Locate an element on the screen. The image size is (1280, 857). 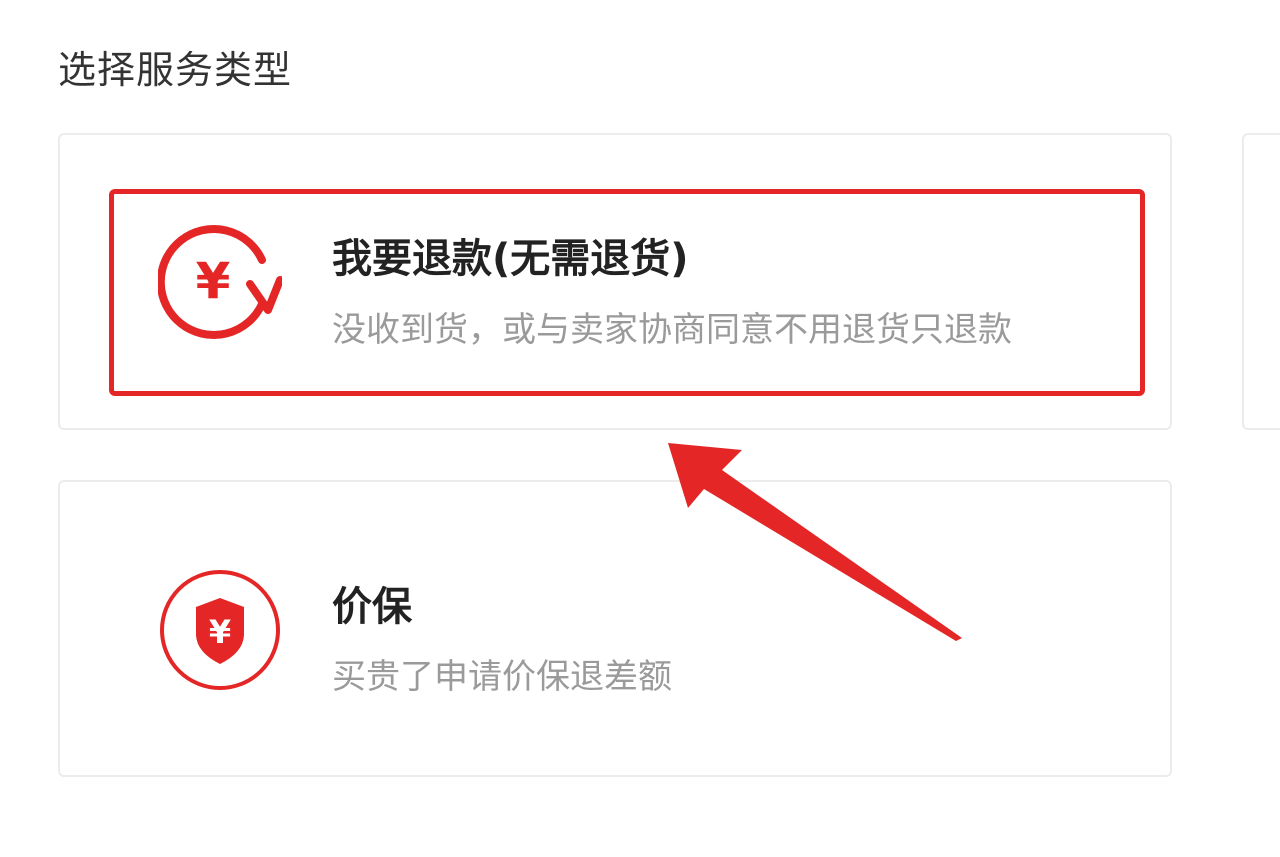
section-title: 选择服务类型 is located at coordinates (175, 70).